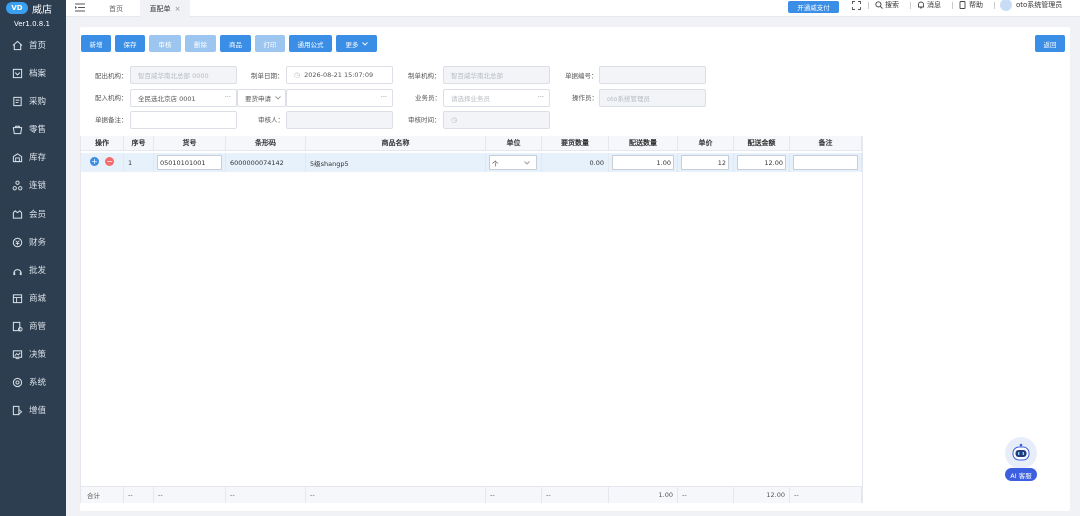 The height and width of the screenshot is (516, 1080). What do you see at coordinates (270, 43) in the screenshot?
I see `print-button: 打印` at bounding box center [270, 43].